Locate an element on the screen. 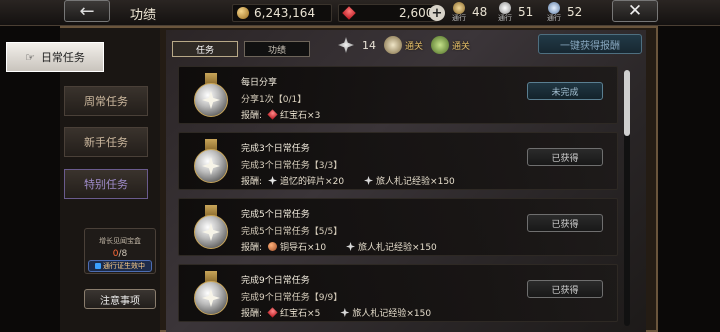 This screenshot has width=720, height=332. sidebar-item-label: 周常任务 is located at coordinates (106, 101).